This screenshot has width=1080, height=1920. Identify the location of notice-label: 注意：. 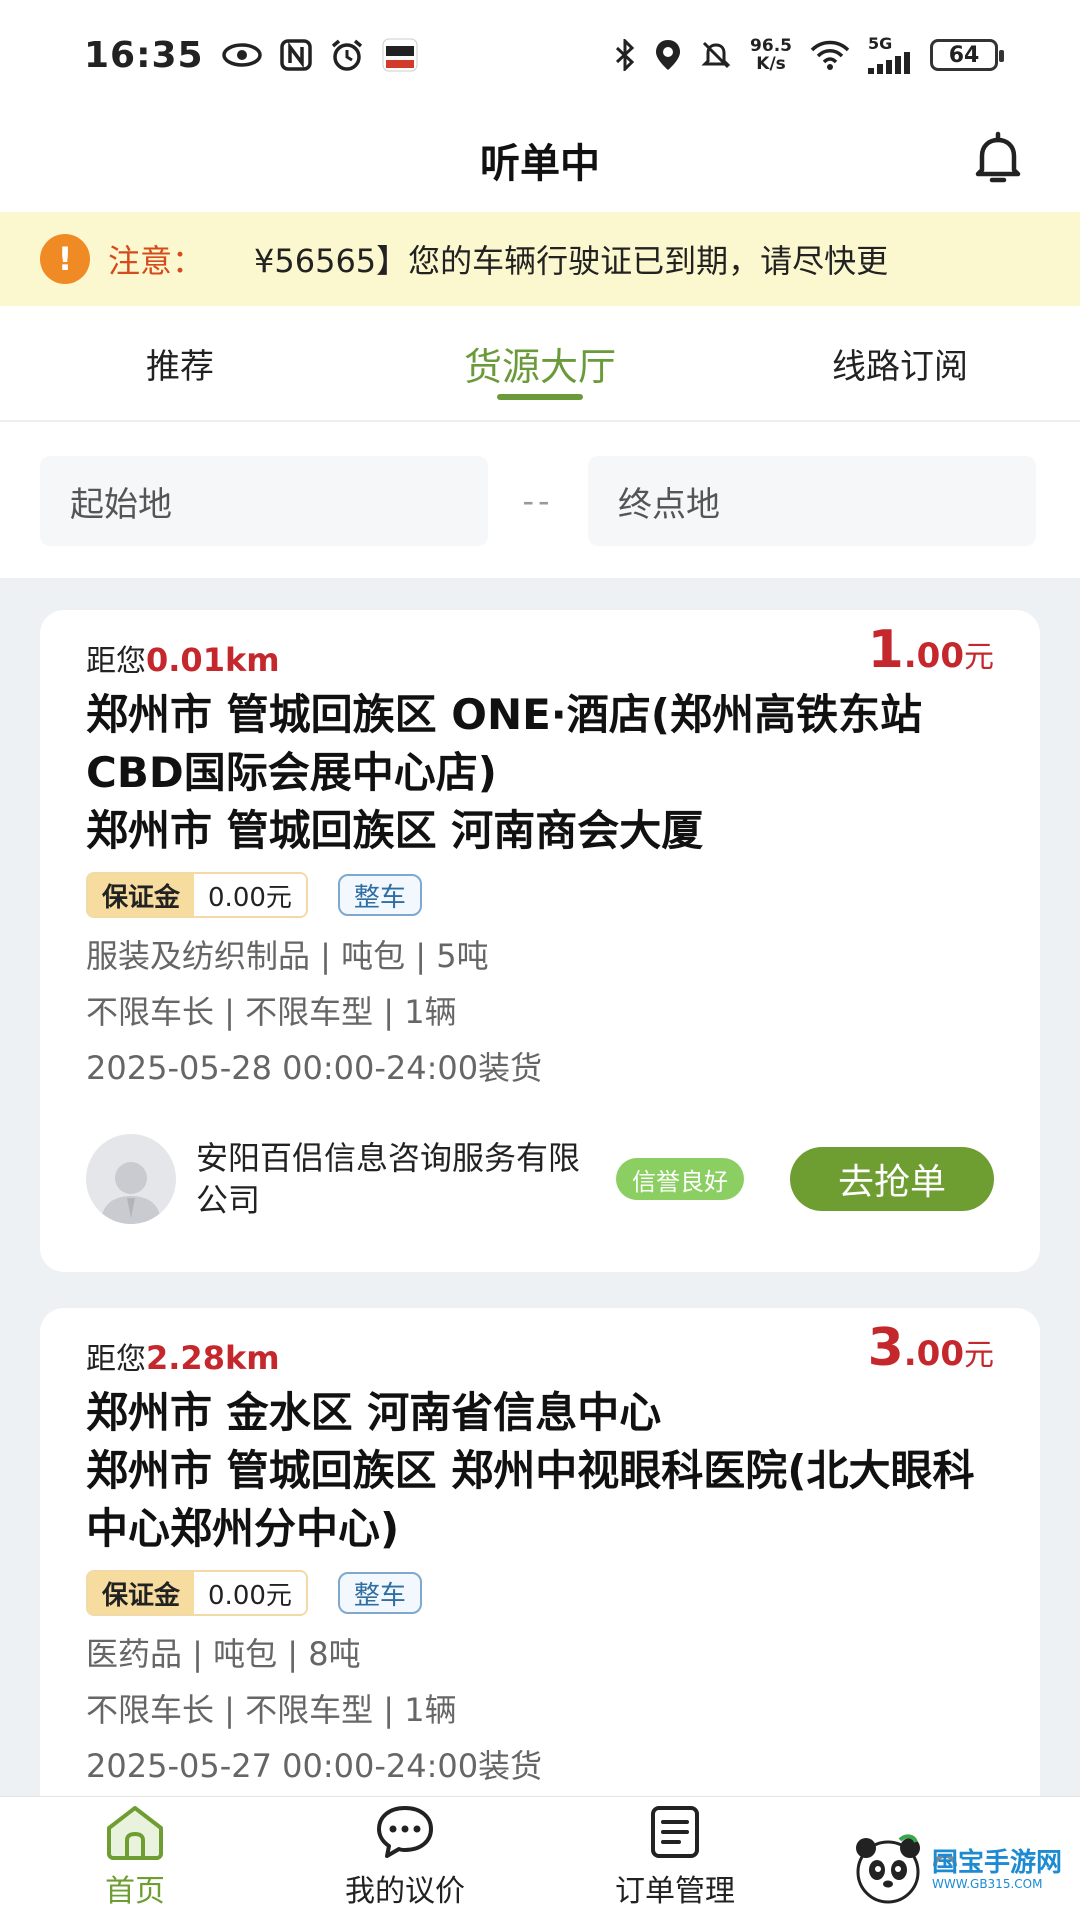
(156, 261).